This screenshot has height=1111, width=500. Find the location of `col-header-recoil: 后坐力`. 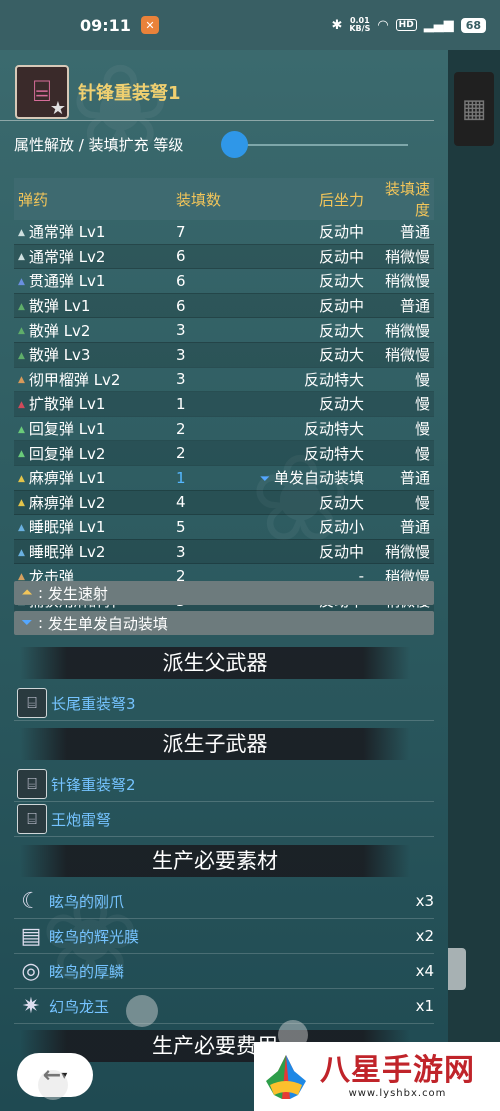

col-header-recoil: 后坐力 is located at coordinates (304, 199).